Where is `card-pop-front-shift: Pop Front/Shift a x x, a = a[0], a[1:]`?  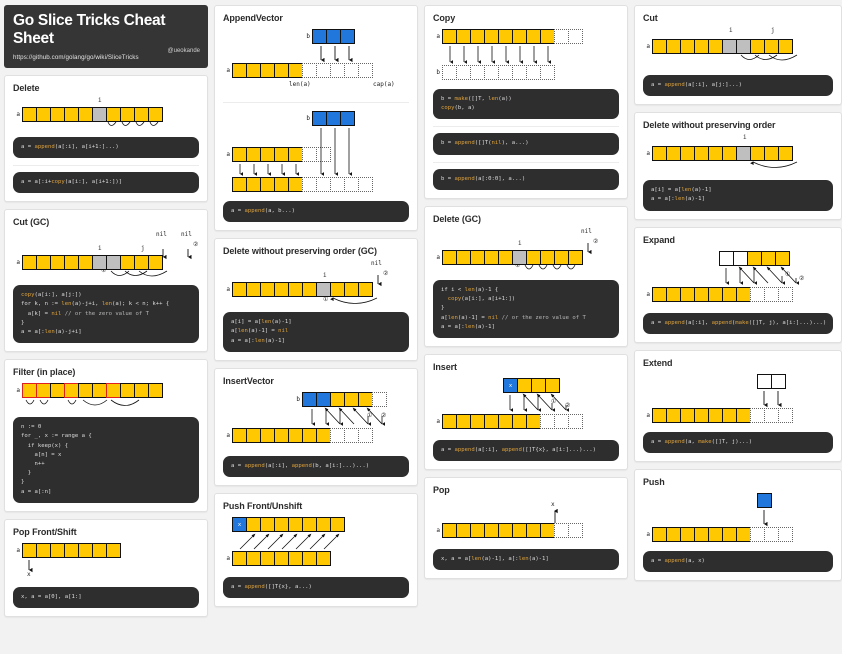
card-pop-front-shift: Pop Front/Shift a x x, a = a[0], a[1:] is located at coordinates (106, 568).